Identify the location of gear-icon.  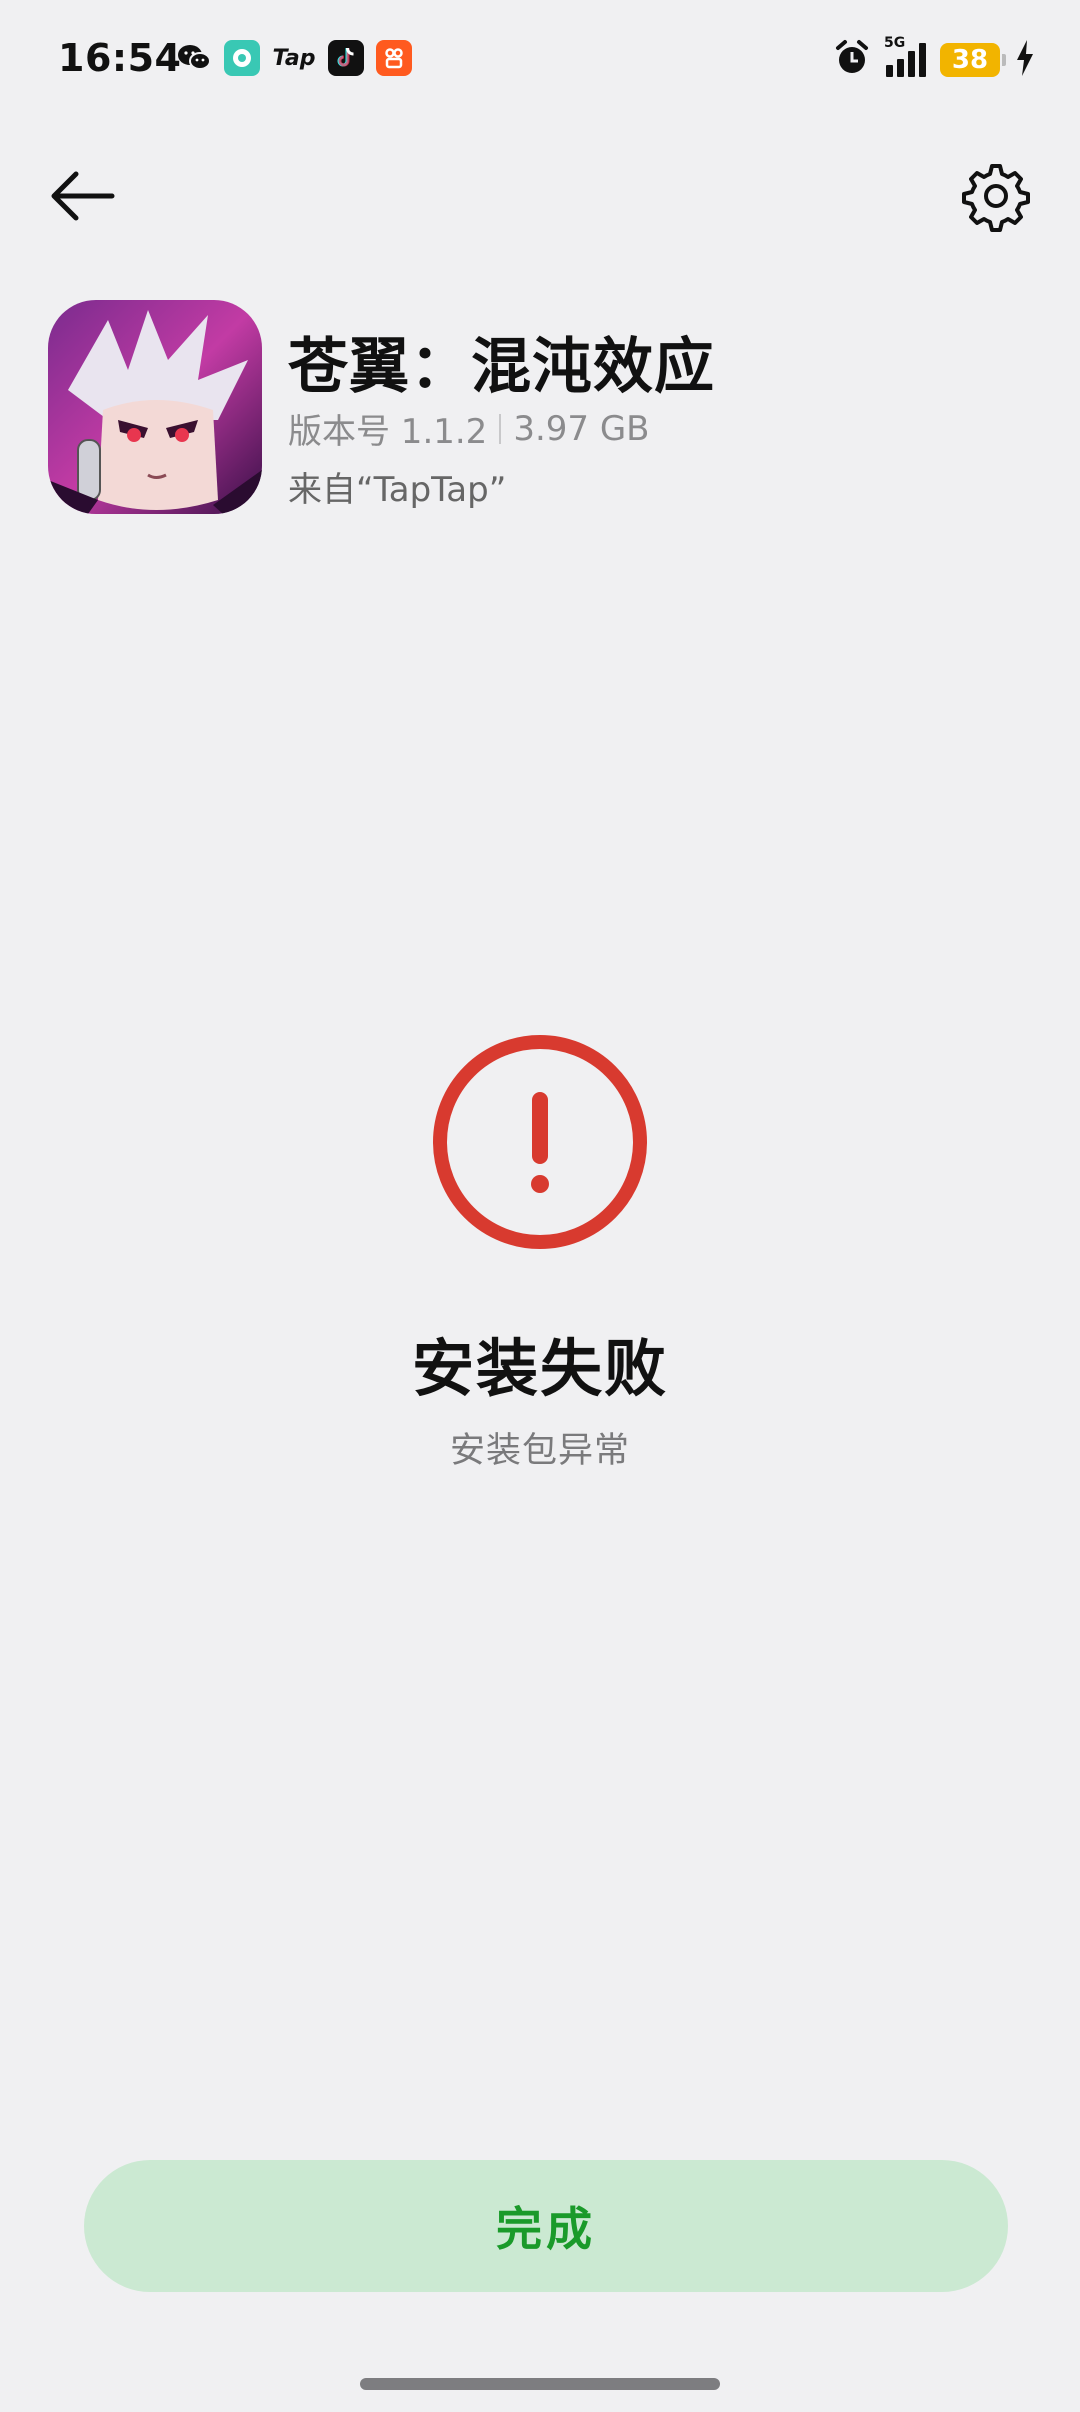
(996, 198).